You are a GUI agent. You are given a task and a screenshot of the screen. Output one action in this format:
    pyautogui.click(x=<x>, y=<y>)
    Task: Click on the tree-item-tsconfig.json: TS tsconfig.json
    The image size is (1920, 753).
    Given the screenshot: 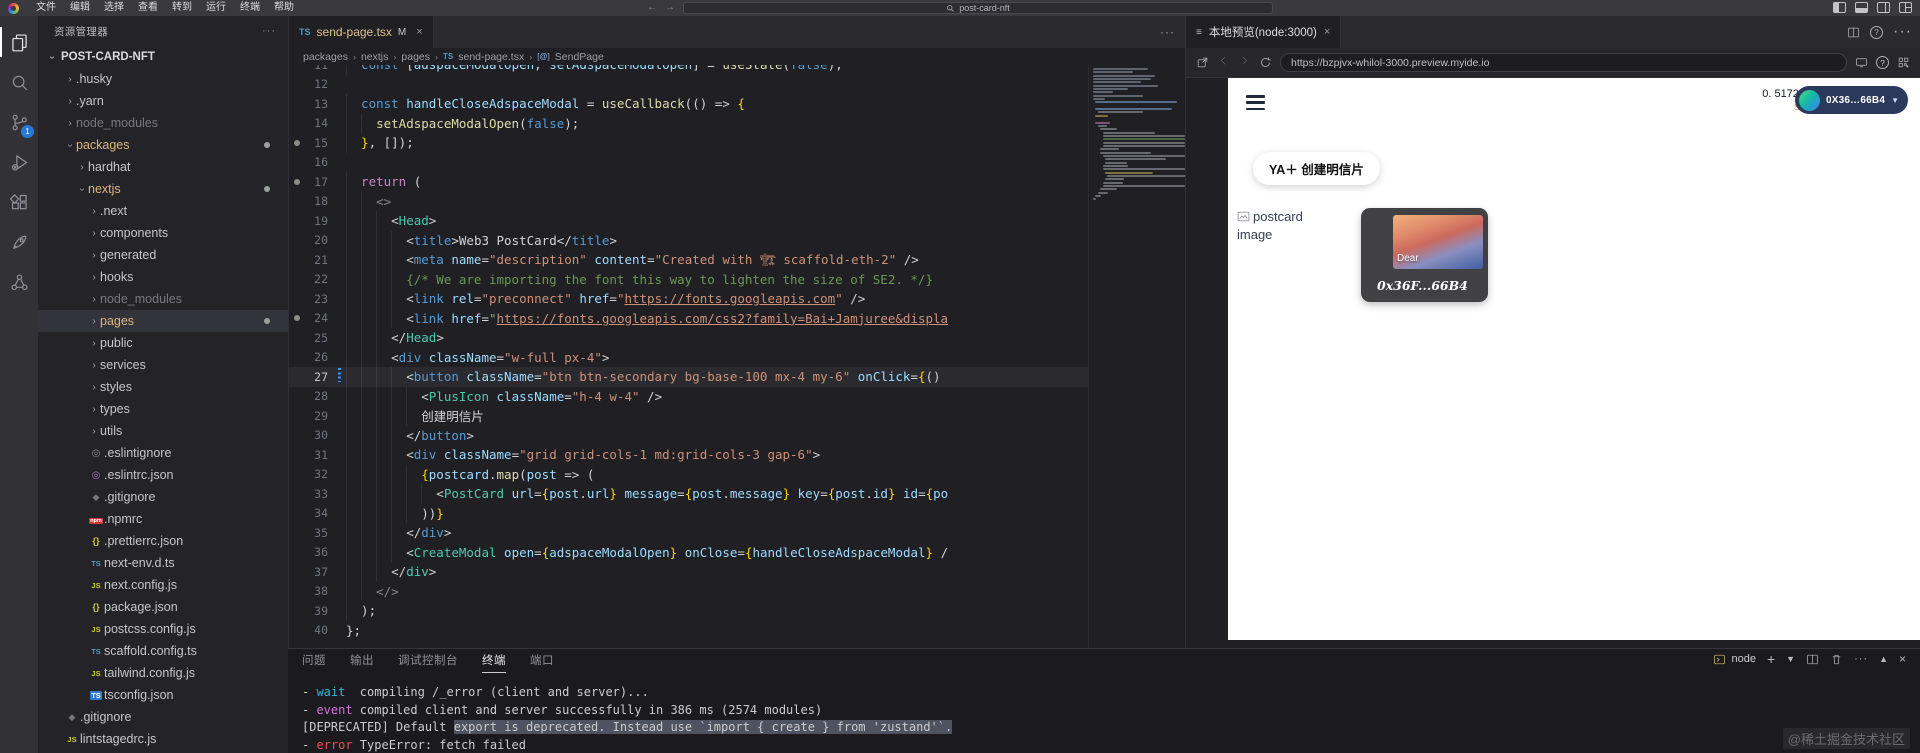 What is the action you would take?
    pyautogui.click(x=163, y=695)
    